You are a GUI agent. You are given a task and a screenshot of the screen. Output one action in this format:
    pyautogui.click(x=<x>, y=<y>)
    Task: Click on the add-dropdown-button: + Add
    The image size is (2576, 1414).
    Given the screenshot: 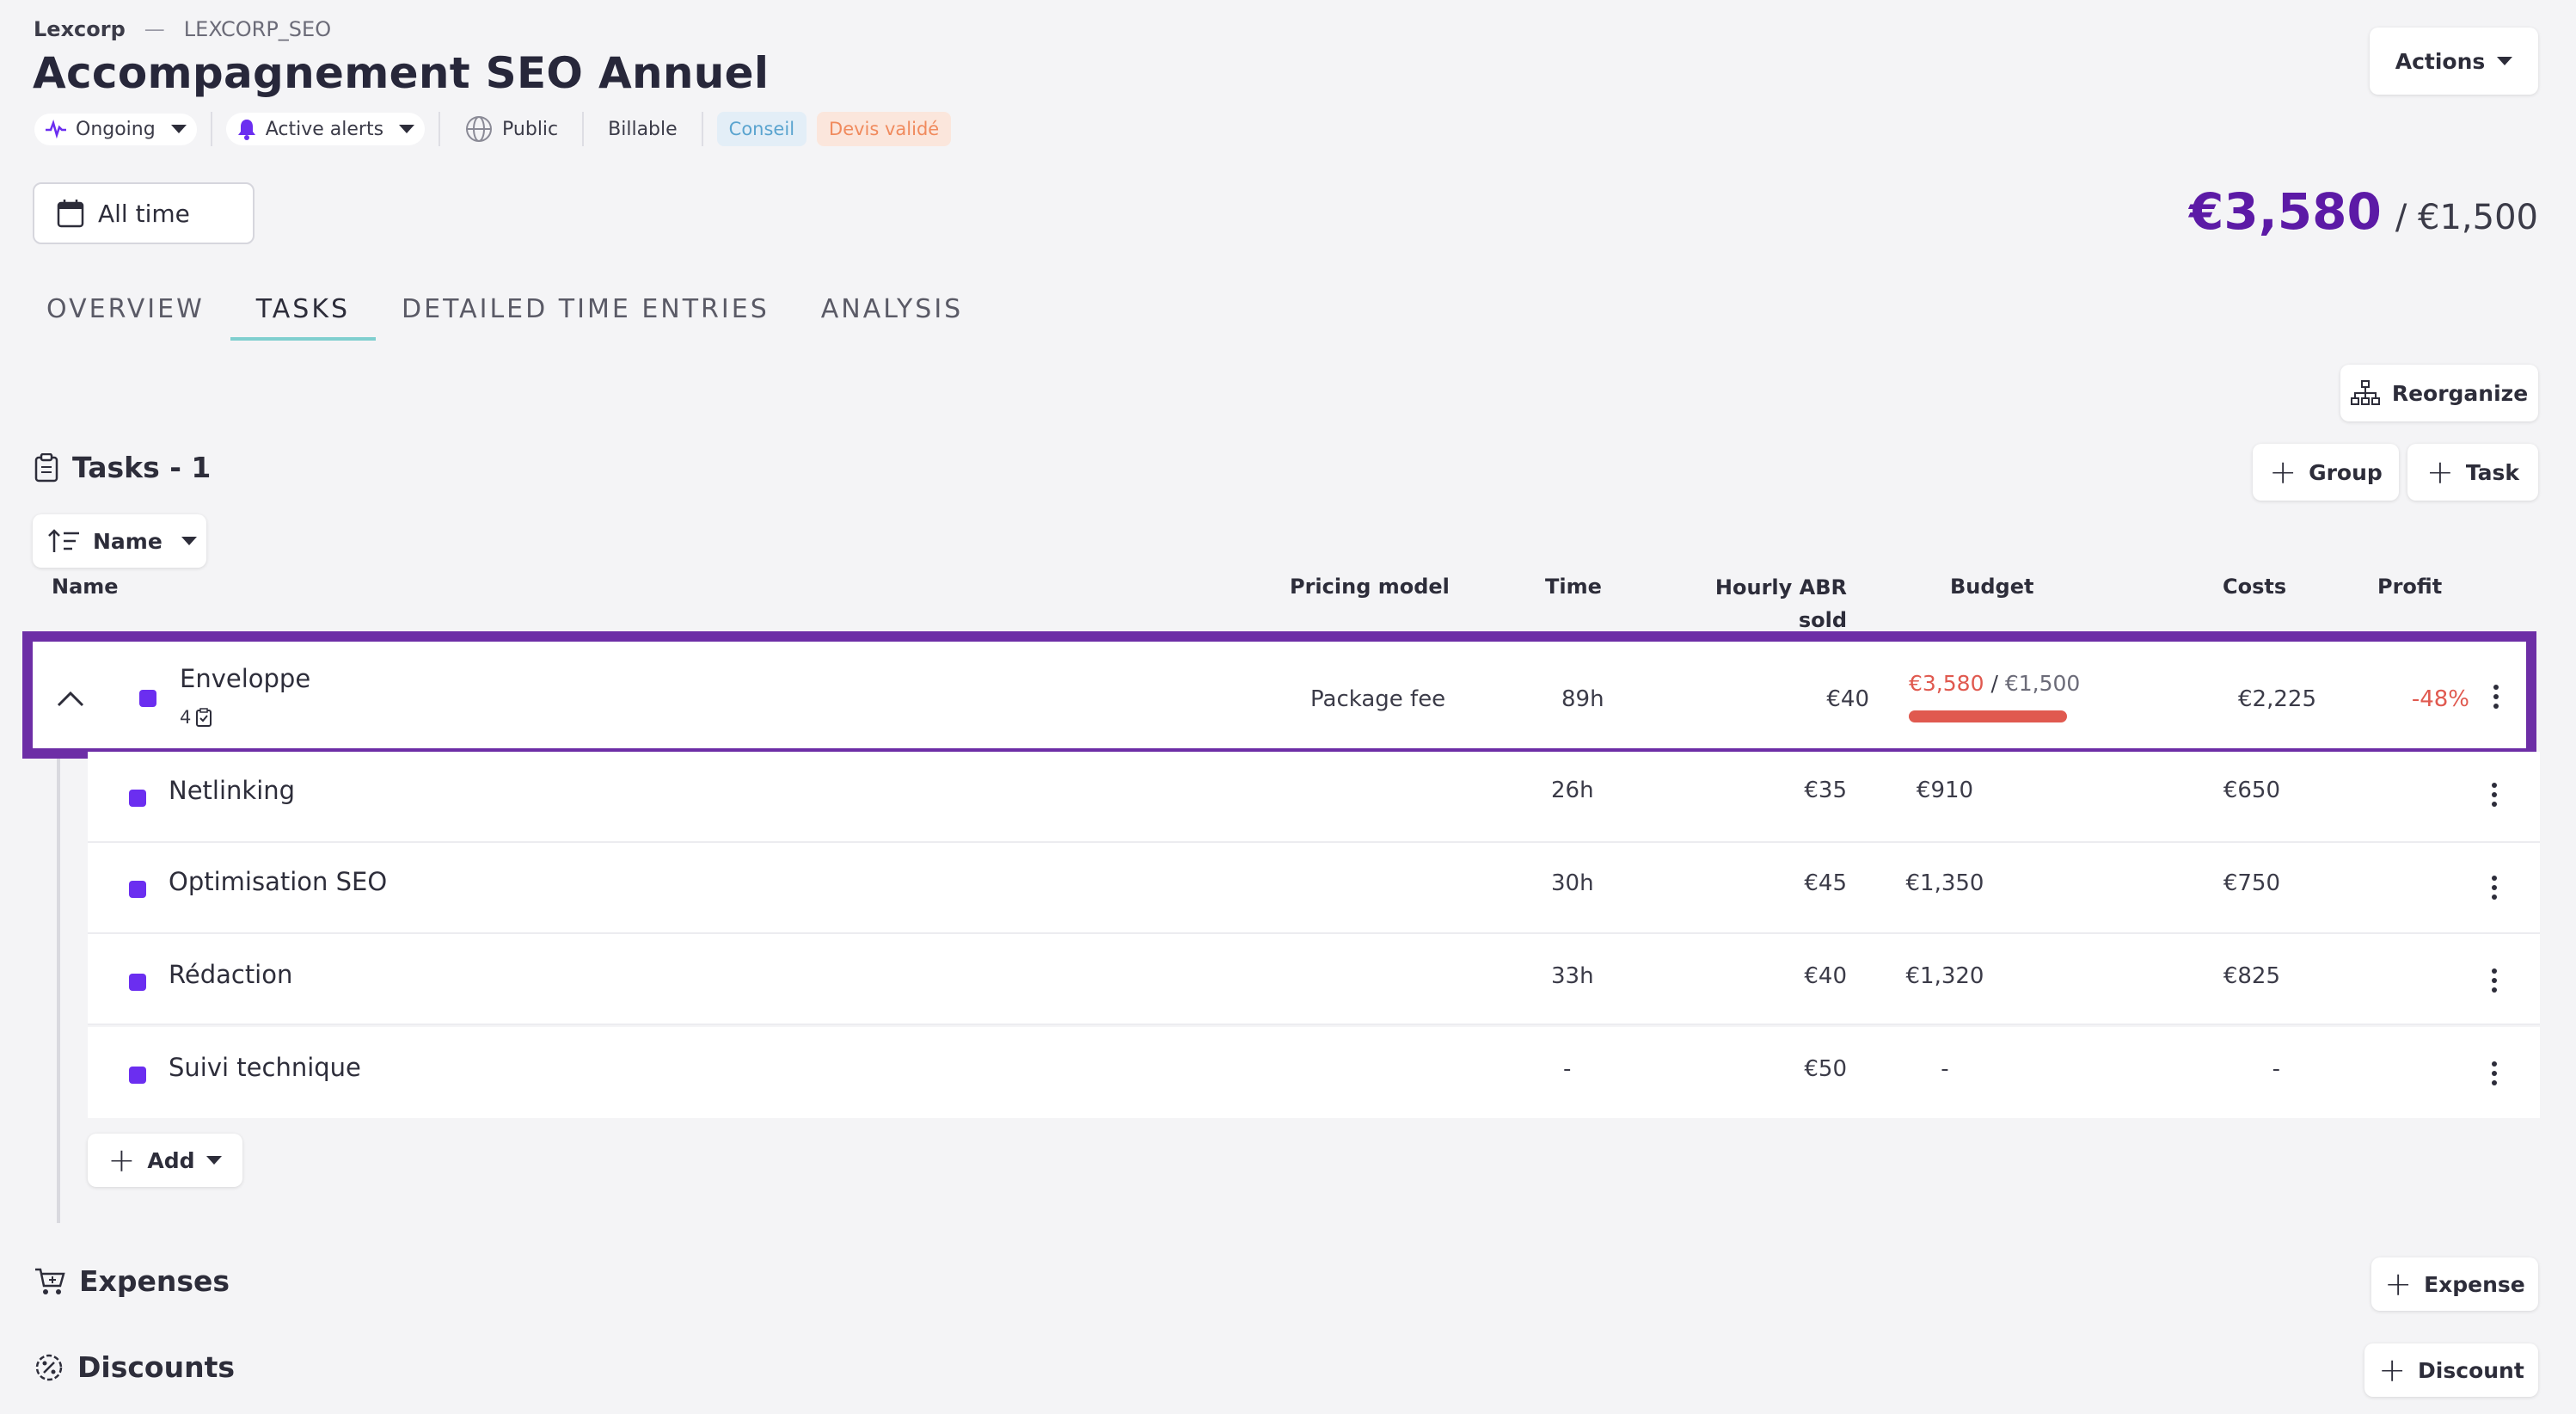 What is the action you would take?
    pyautogui.click(x=165, y=1160)
    